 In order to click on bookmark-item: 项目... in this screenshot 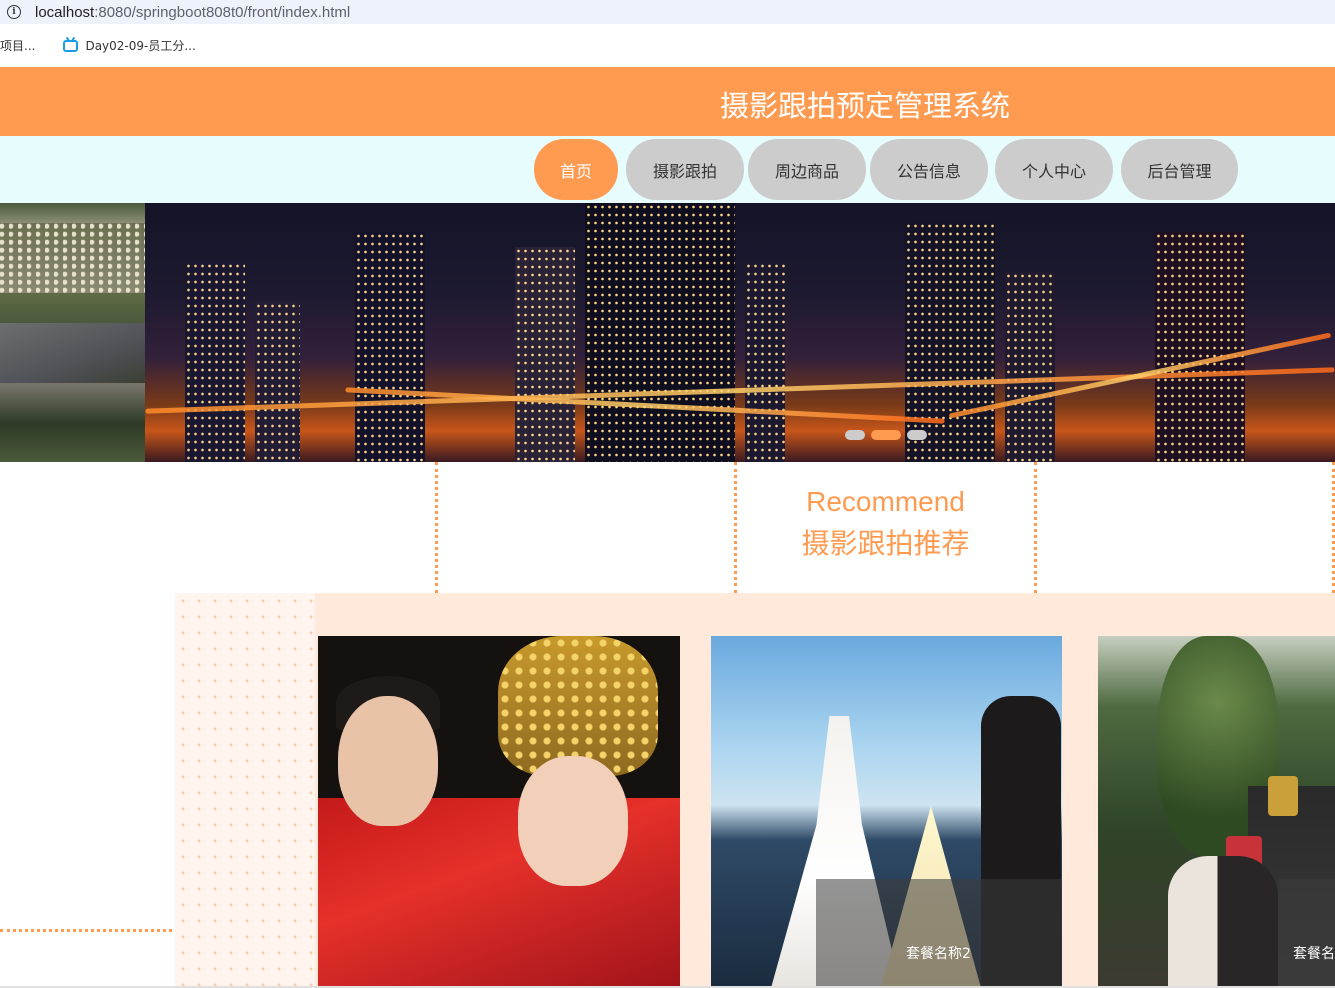, I will do `click(17, 45)`.